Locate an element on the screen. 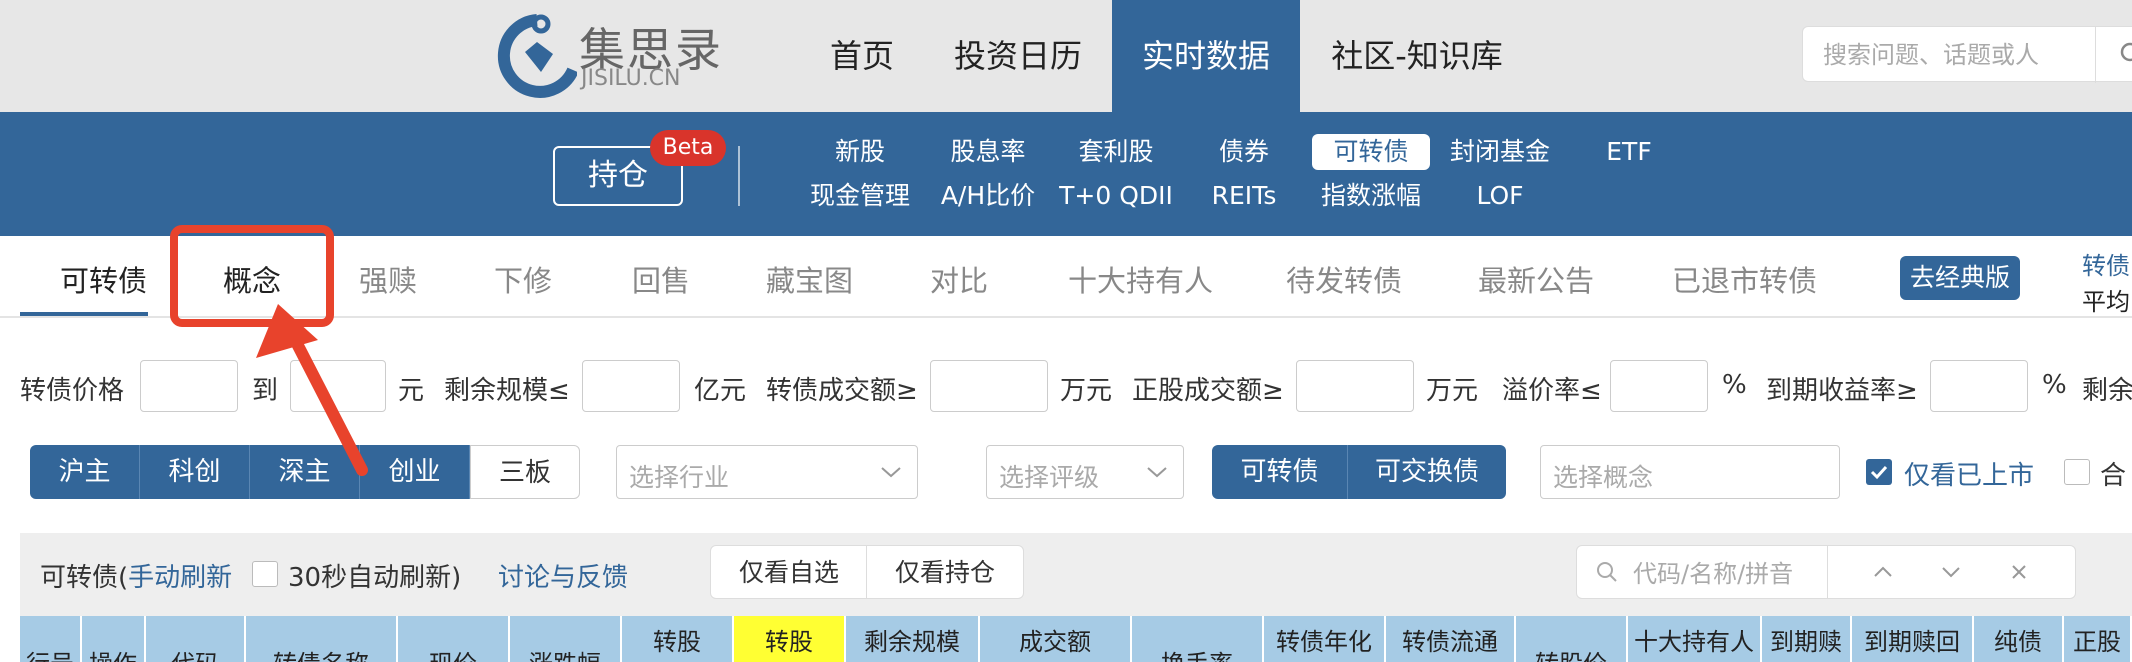 The height and width of the screenshot is (662, 2132). market-sz-main: 深主 is located at coordinates (305, 472).